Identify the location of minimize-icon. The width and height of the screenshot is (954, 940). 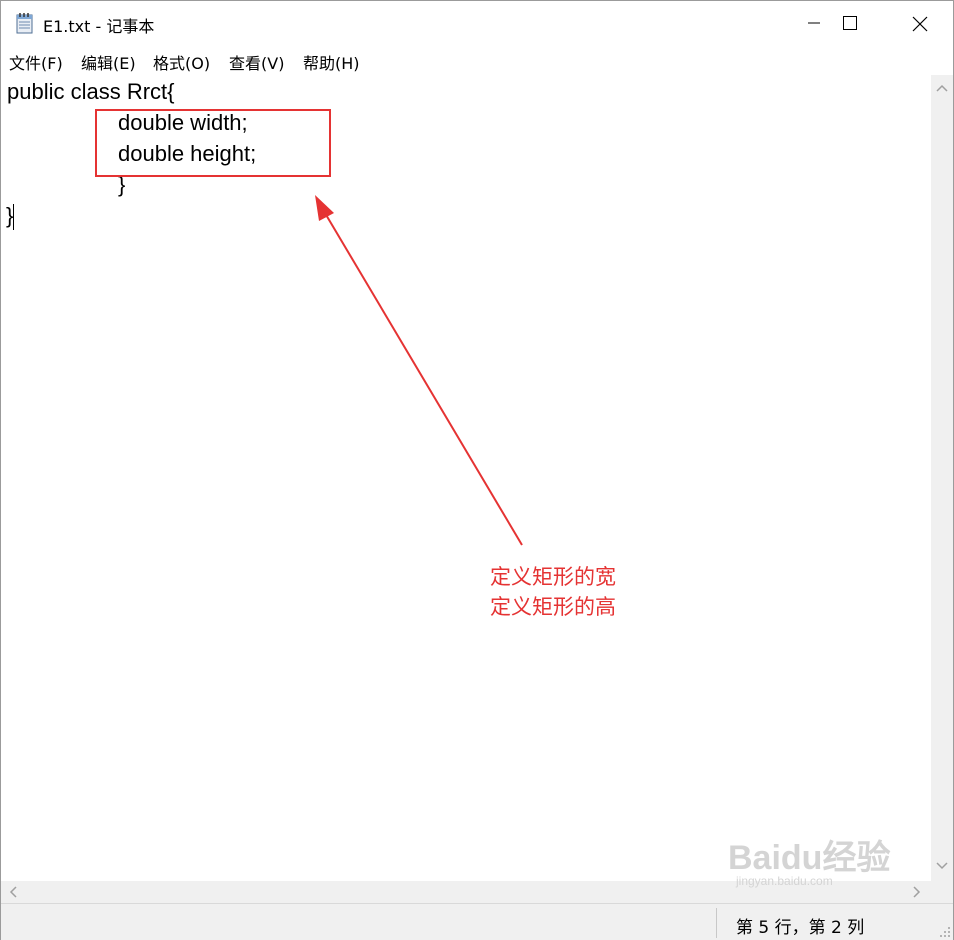
(814, 23).